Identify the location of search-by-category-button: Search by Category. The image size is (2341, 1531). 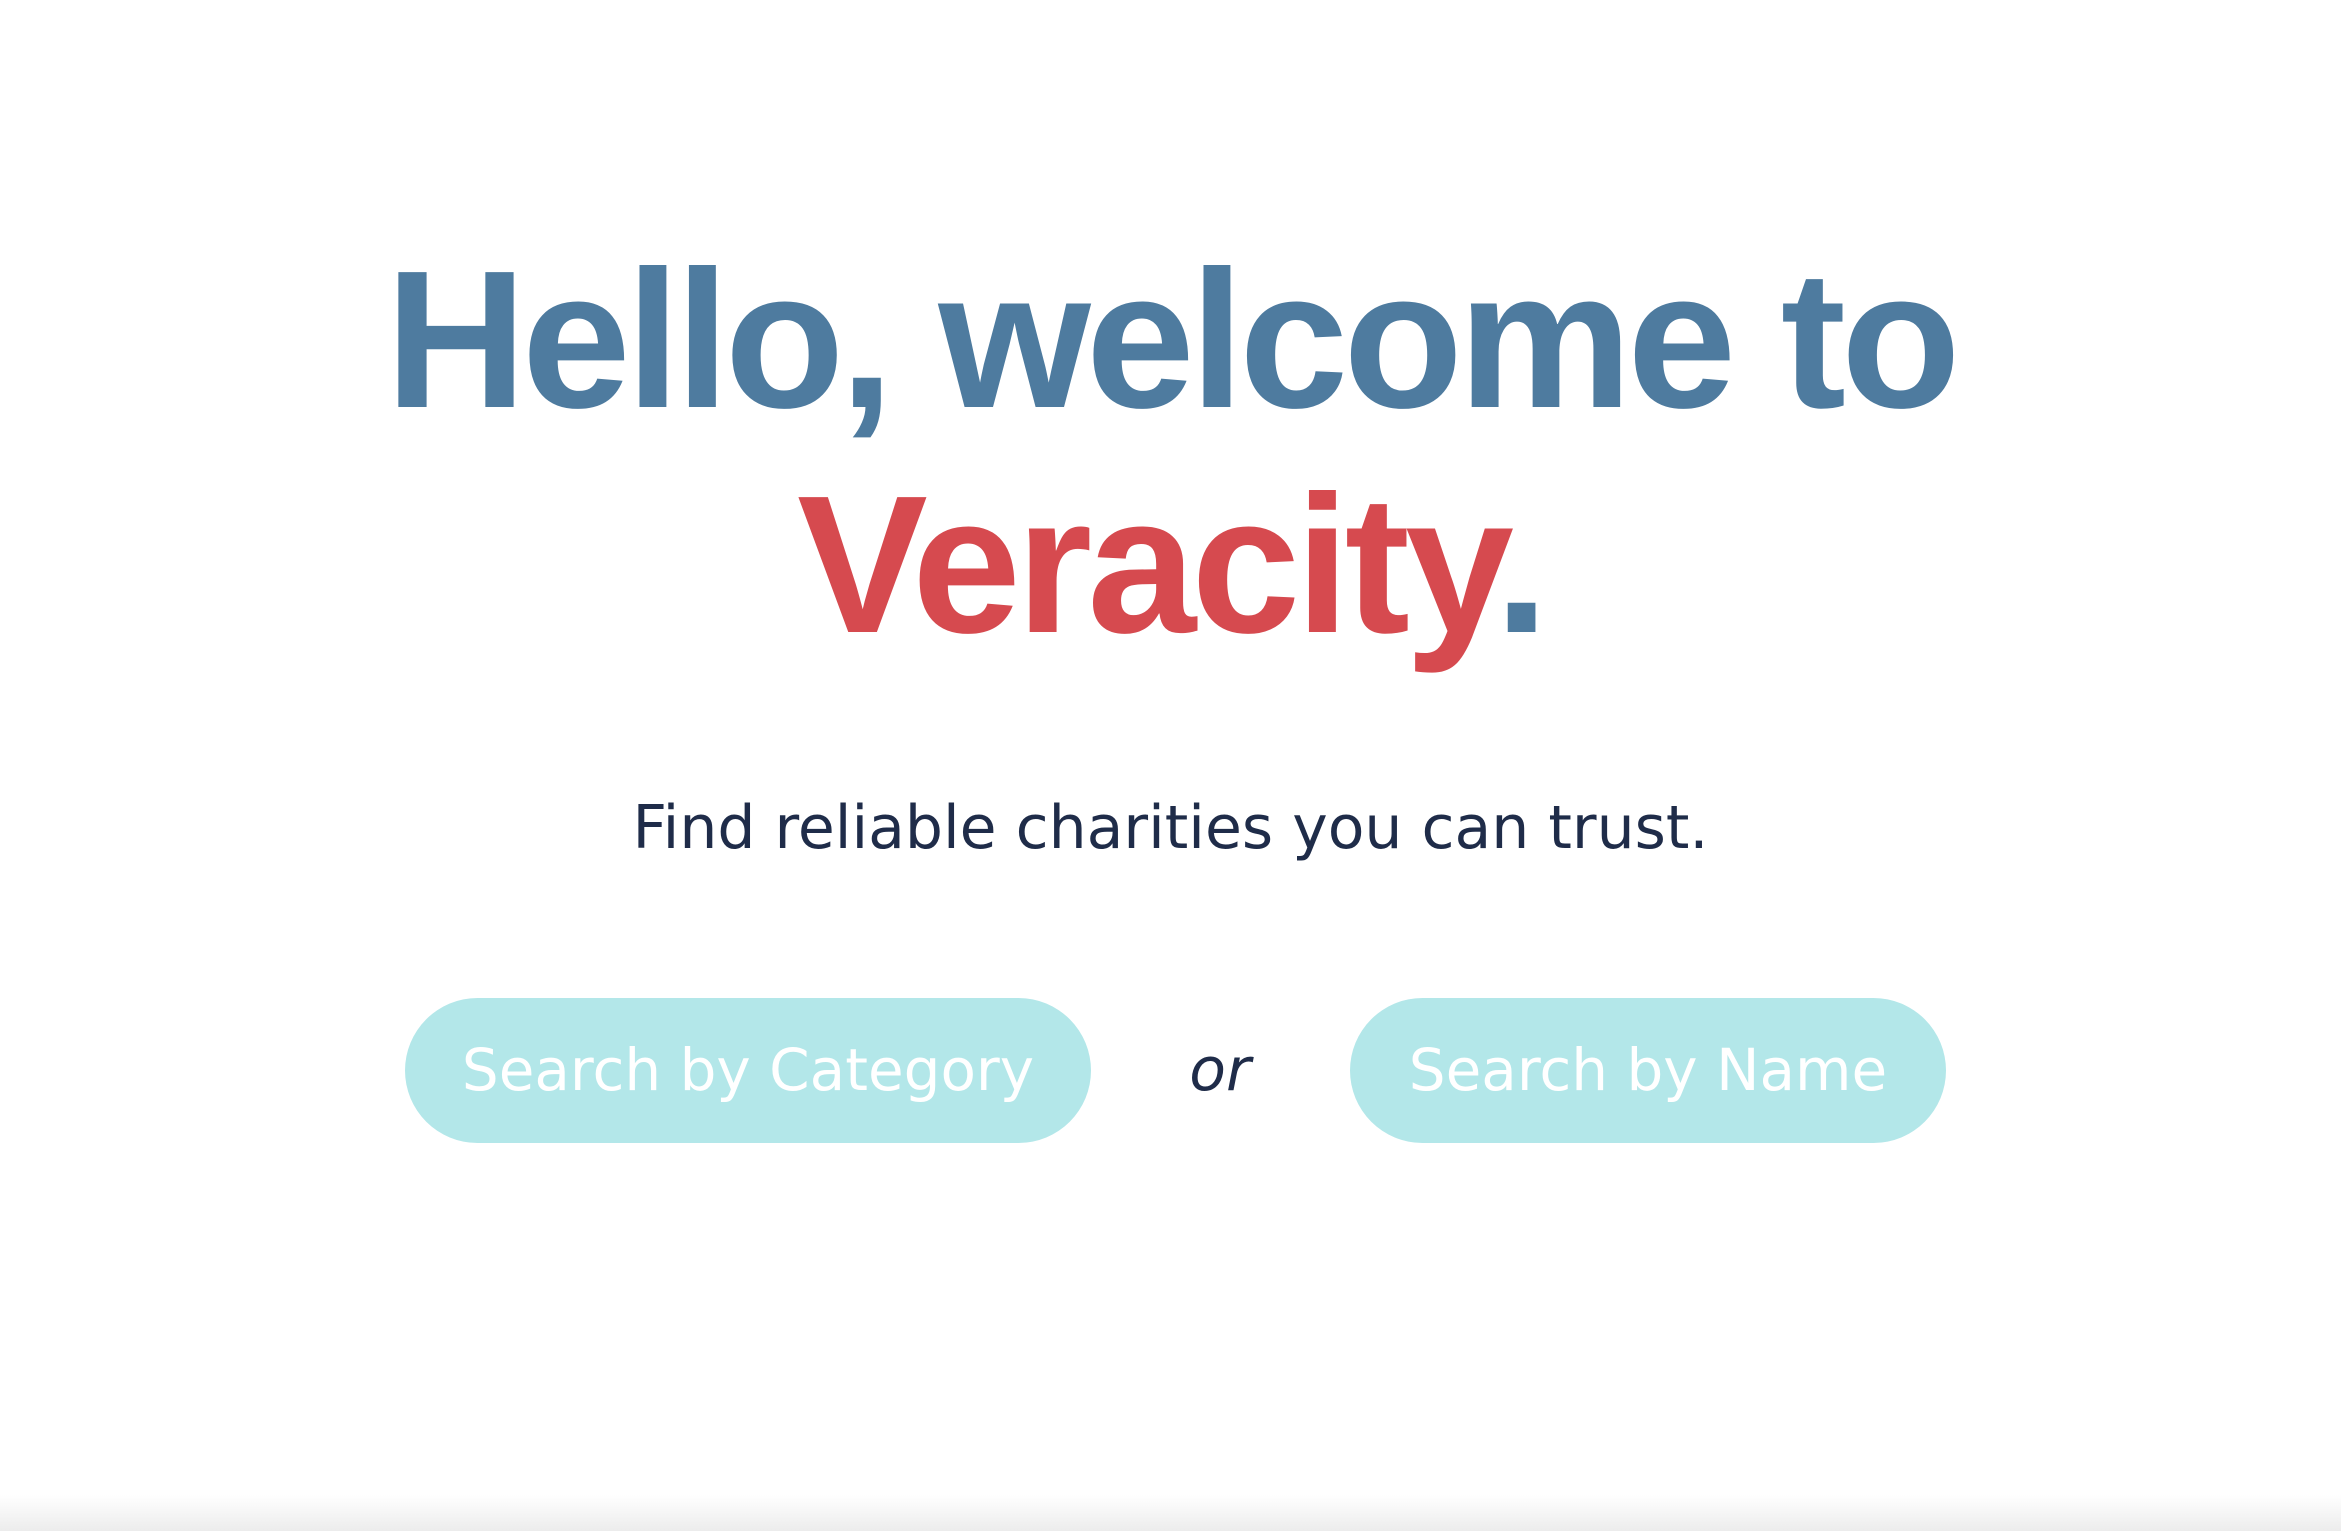
(748, 1070).